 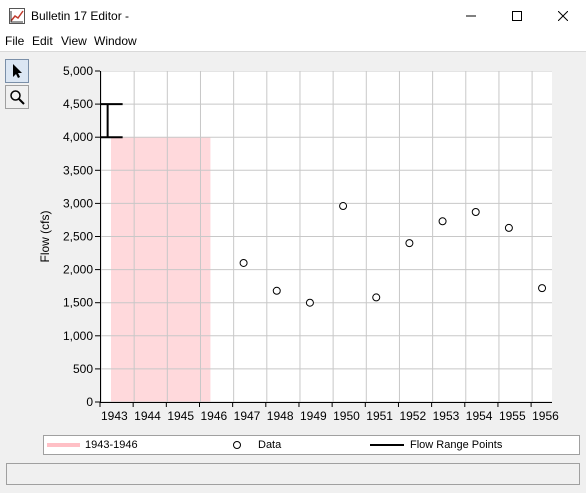 I want to click on close-icon, so click(x=563, y=16).